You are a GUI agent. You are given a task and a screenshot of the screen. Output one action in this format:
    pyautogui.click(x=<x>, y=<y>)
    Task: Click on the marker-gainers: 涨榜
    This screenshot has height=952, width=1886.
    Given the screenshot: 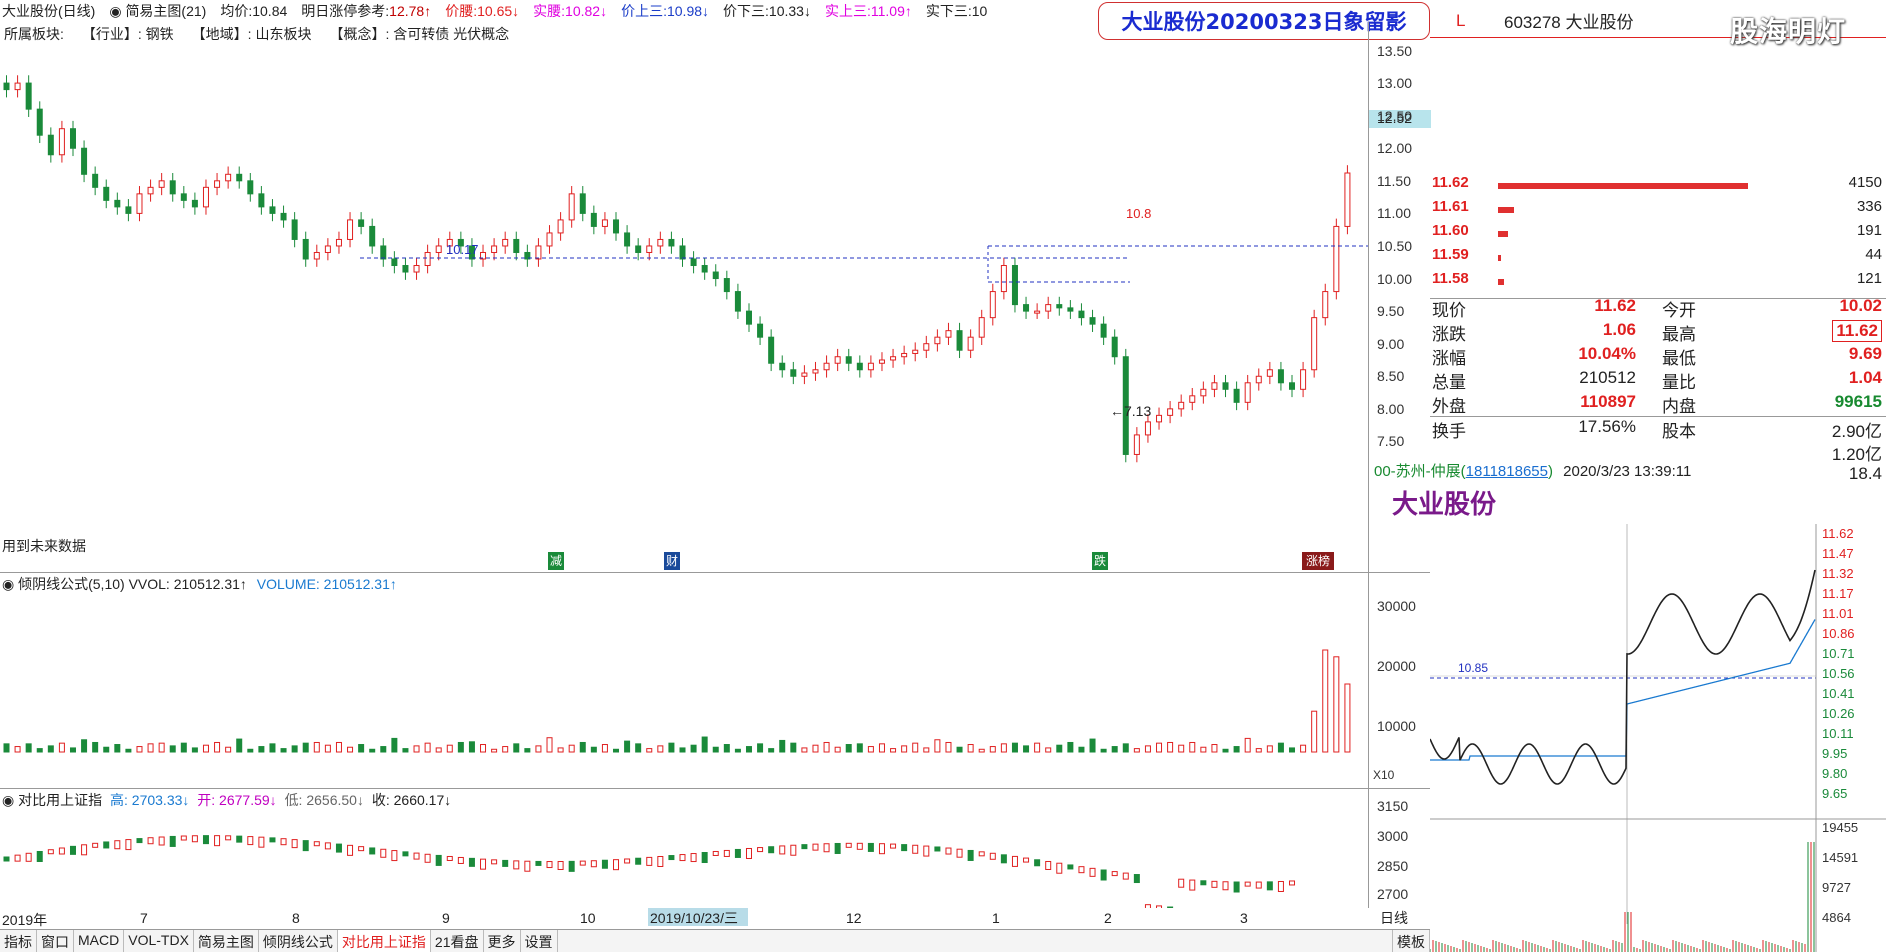 What is the action you would take?
    pyautogui.click(x=1318, y=561)
    